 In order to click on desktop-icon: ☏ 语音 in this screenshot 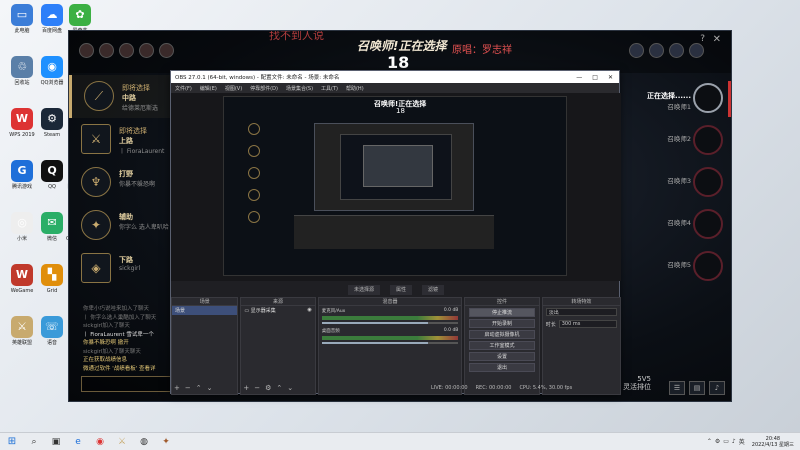, I will do `click(52, 331)`.